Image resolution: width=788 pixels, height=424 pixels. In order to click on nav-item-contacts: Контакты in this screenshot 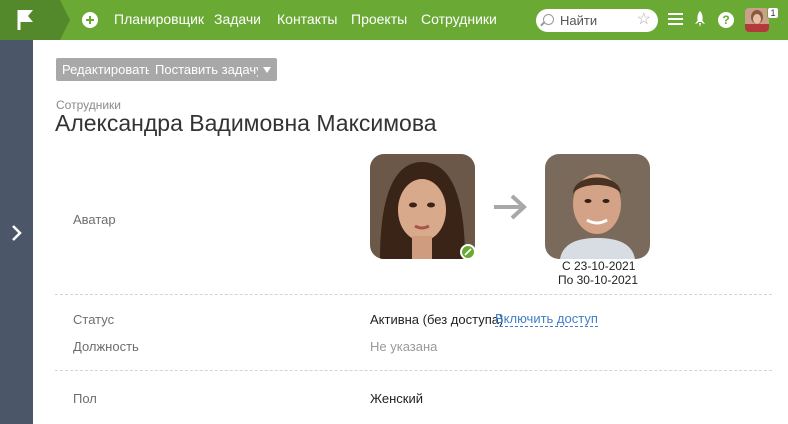, I will do `click(307, 19)`.